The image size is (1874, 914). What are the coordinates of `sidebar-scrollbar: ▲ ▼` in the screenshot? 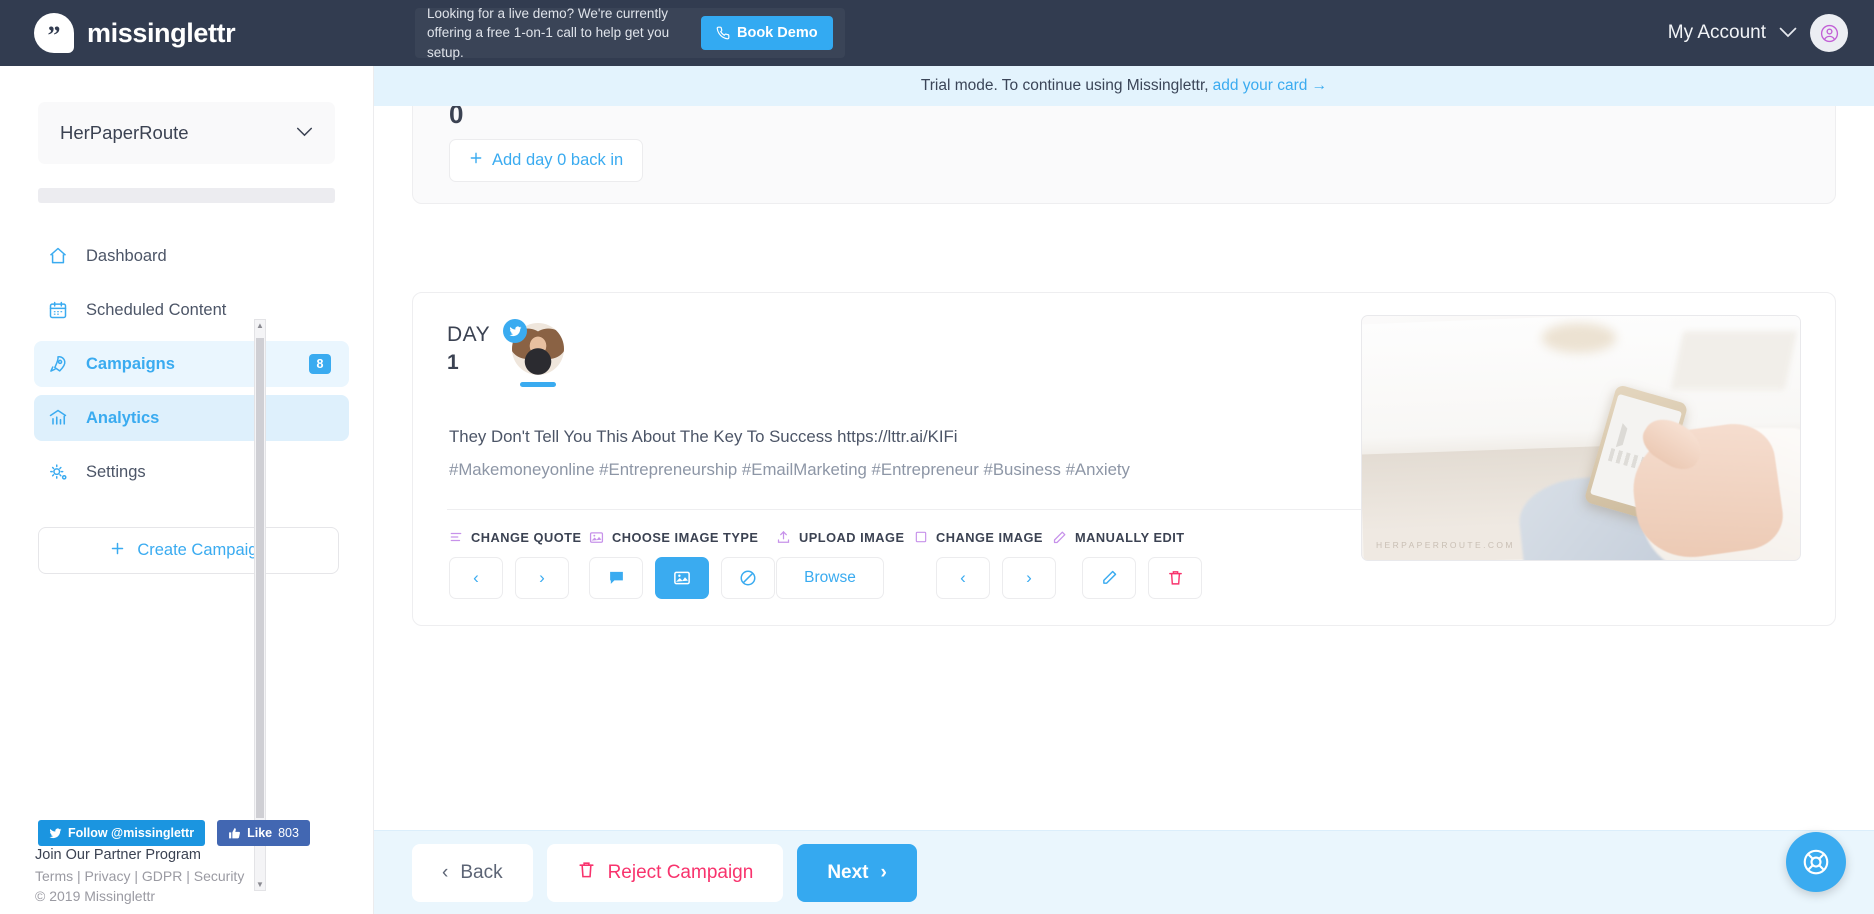 It's located at (260, 605).